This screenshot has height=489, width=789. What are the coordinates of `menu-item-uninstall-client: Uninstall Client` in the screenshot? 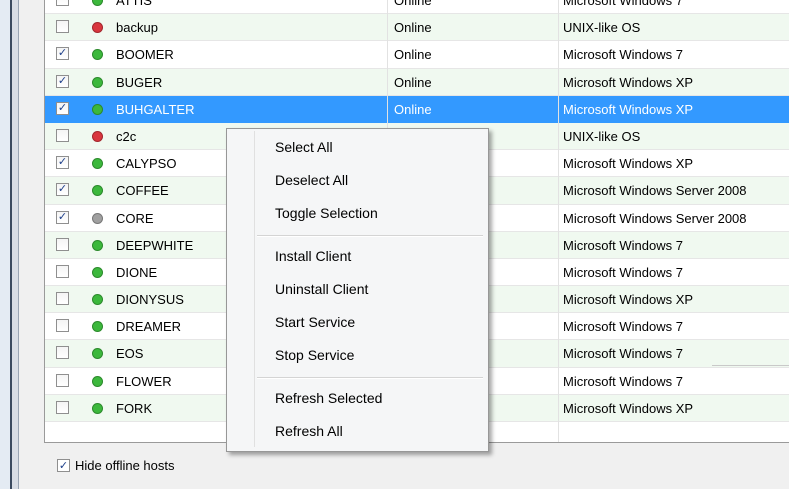 It's located at (321, 289).